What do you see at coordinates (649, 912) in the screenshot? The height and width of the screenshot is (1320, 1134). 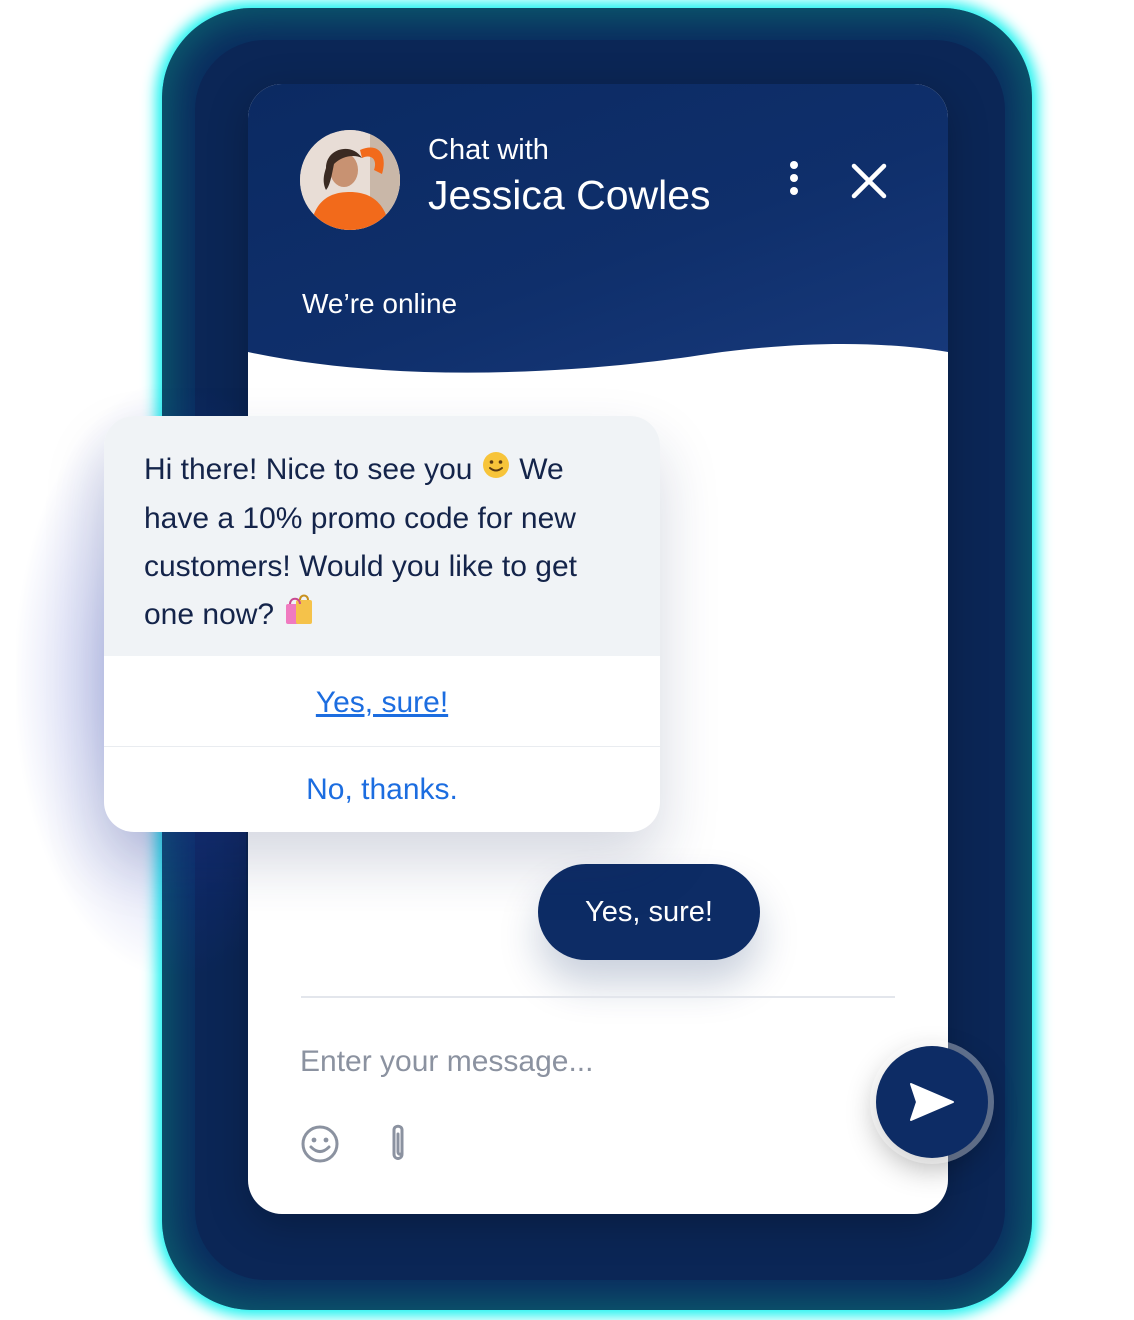 I see `visitor-message-bubble: Yes, sure!` at bounding box center [649, 912].